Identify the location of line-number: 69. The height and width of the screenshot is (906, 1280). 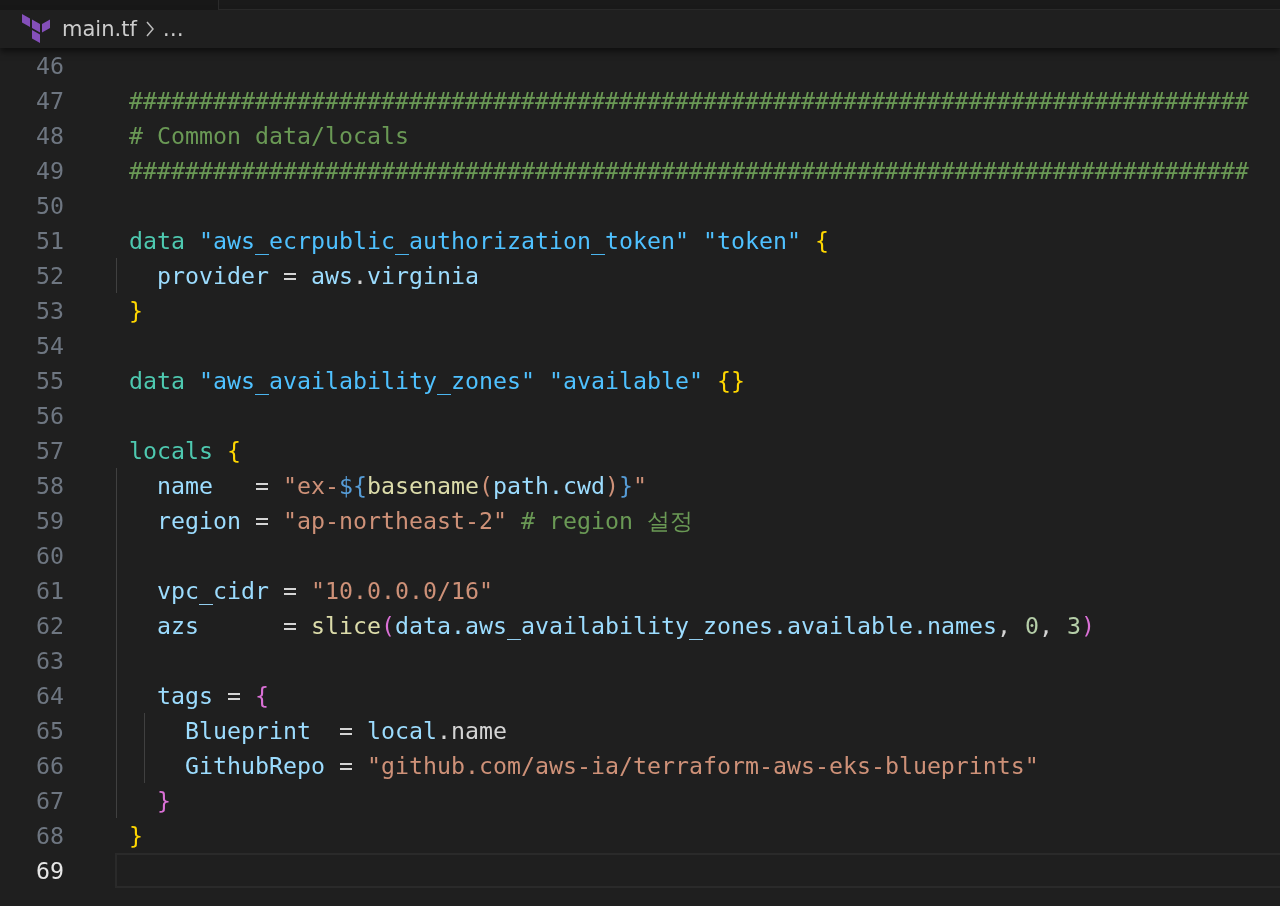
(49, 870).